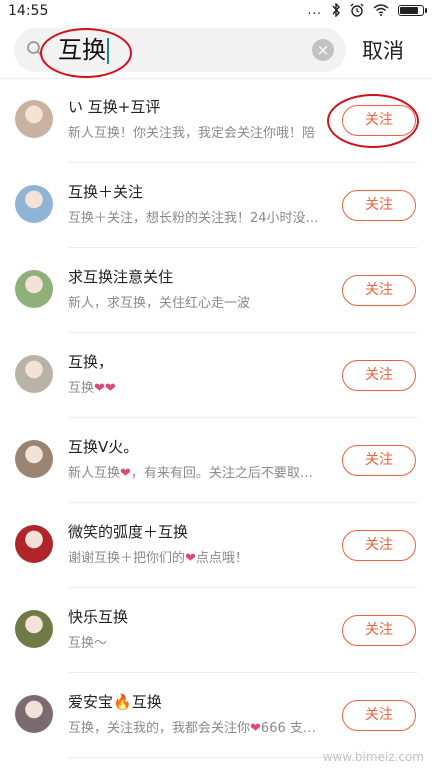  I want to click on desc-text: 互换, so click(81, 388).